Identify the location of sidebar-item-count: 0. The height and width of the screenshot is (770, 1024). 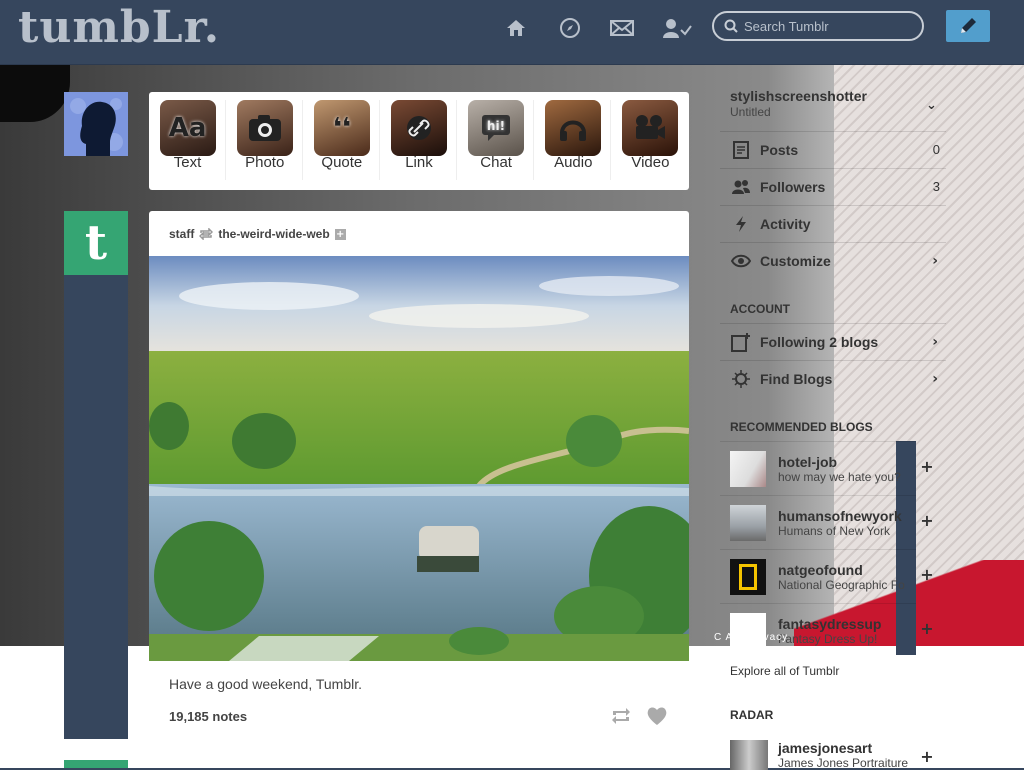
(936, 149).